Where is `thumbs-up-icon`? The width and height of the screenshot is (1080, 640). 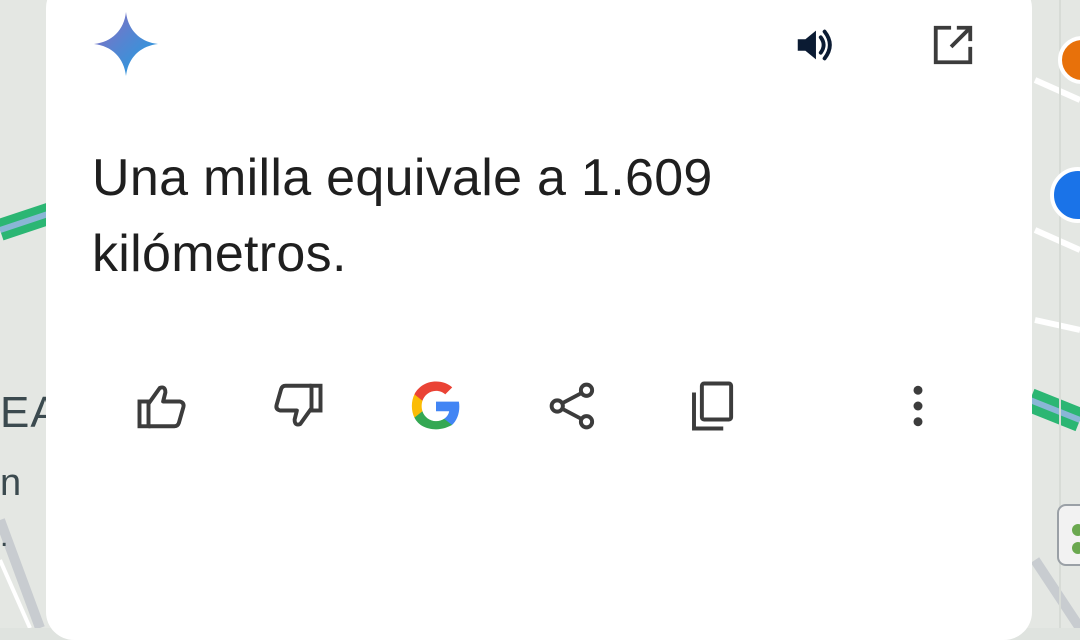 thumbs-up-icon is located at coordinates (161, 407).